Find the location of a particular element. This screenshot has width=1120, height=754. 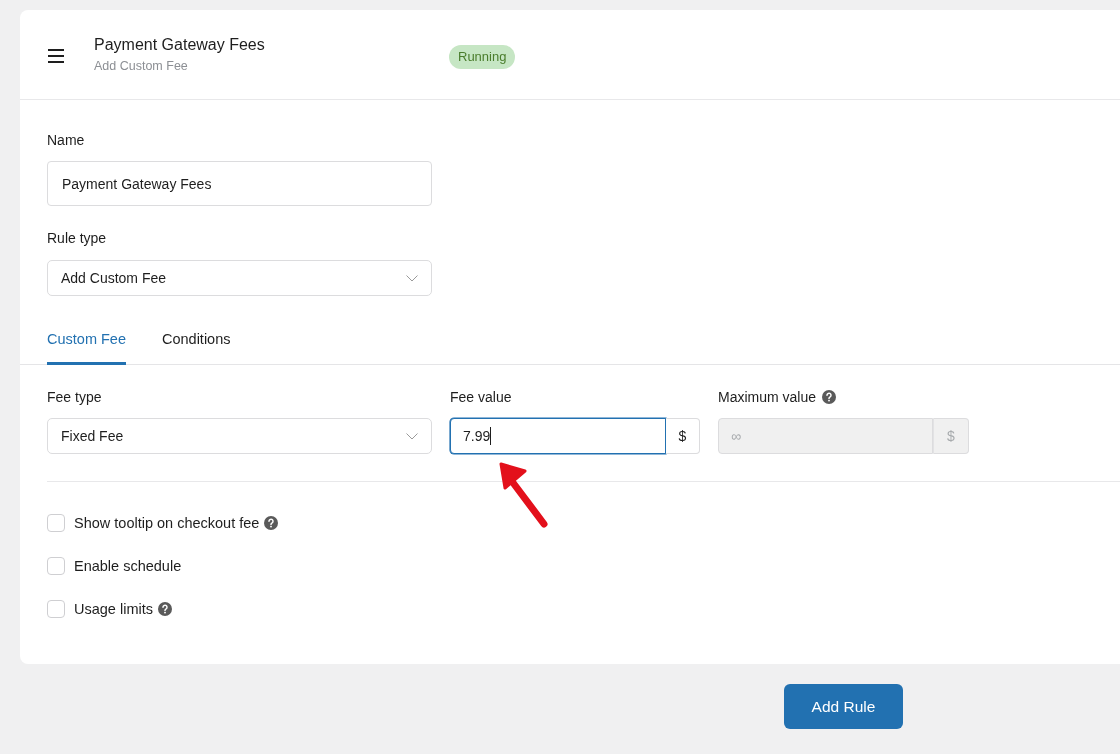

field-label: Fee type is located at coordinates (74, 397).